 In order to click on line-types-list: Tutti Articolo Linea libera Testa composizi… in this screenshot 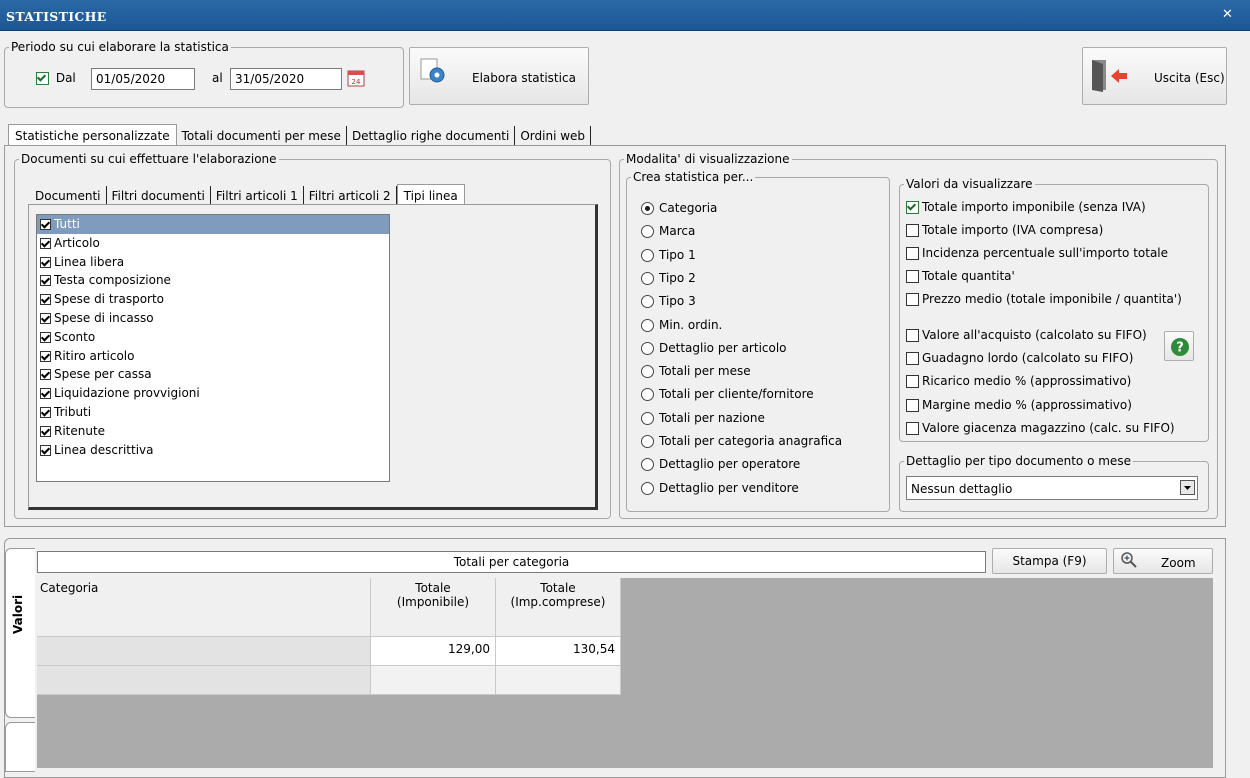, I will do `click(213, 348)`.